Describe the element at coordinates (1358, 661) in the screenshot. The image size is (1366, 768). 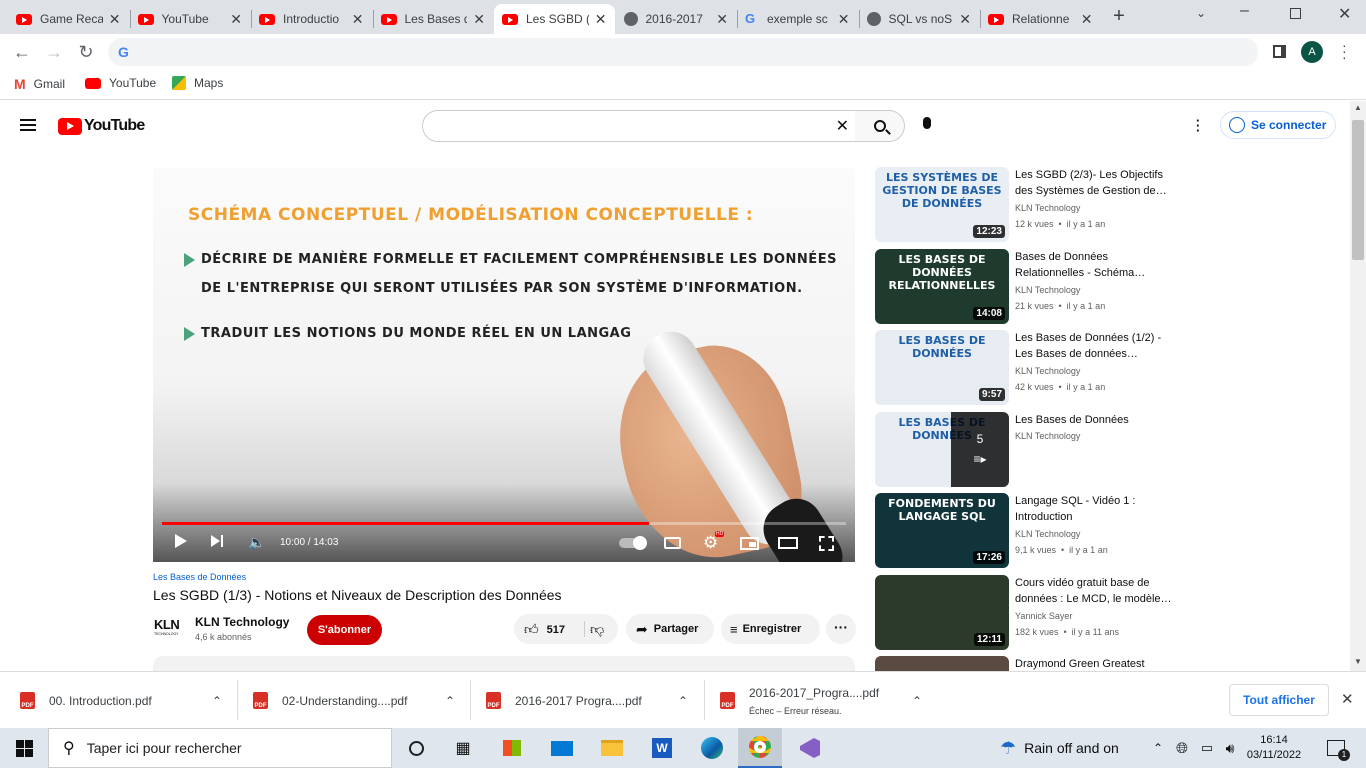
I see `scroll-down-icon: ▼` at that location.